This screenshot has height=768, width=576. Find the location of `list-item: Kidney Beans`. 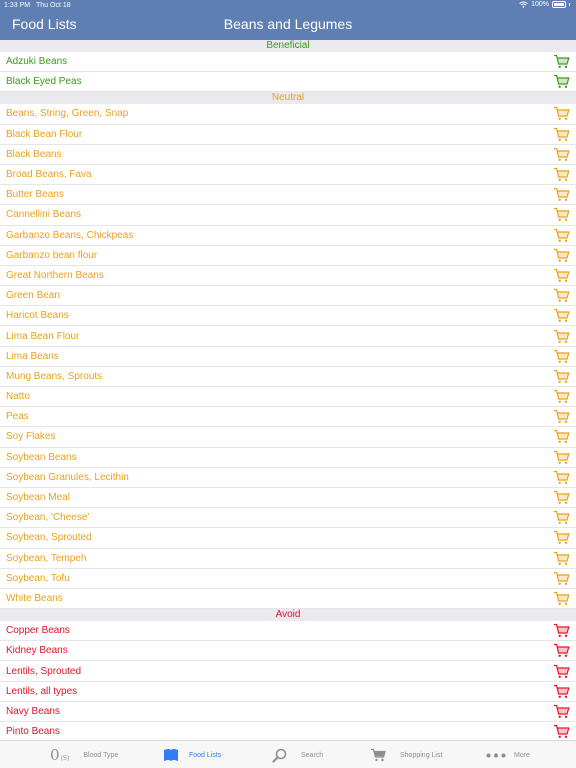

list-item: Kidney Beans is located at coordinates (288, 651).